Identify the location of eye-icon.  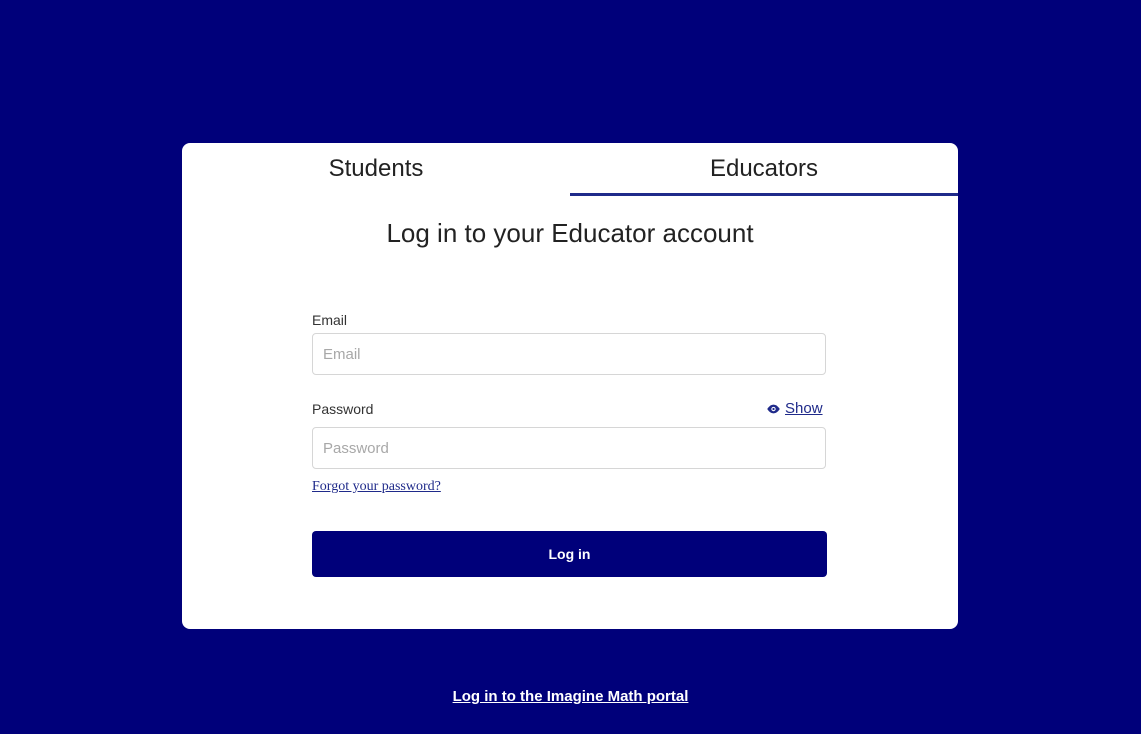
(773, 408).